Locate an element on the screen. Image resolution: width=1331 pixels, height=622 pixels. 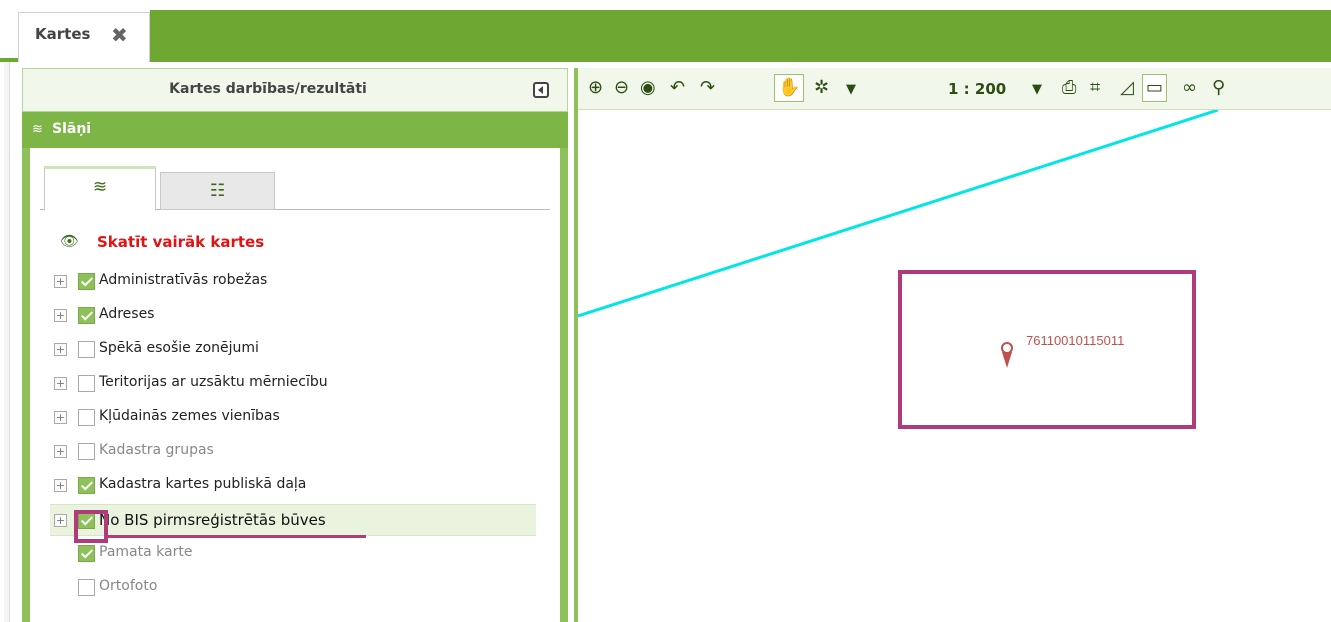
dropdown-icon: ▼ is located at coordinates (851, 90).